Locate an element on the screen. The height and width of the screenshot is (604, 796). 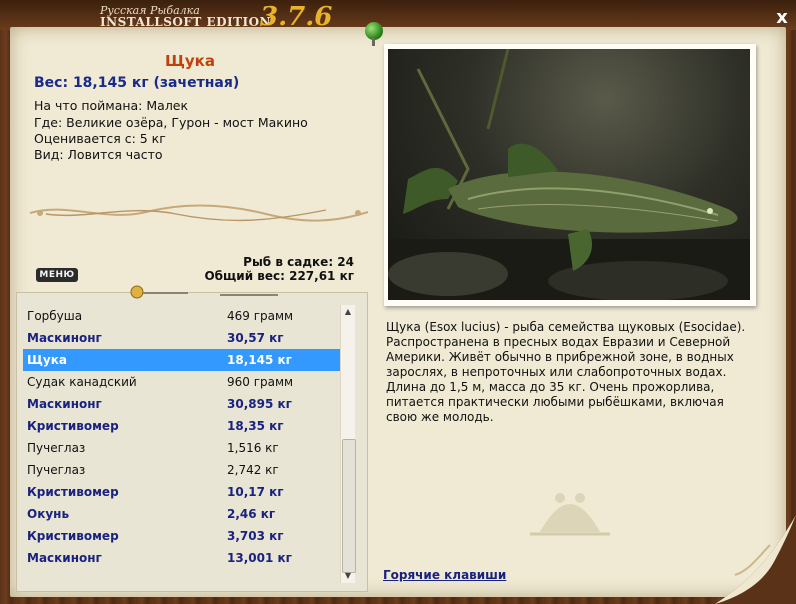
list-item: Маскинонг 30,57 кг is located at coordinates (182, 338).